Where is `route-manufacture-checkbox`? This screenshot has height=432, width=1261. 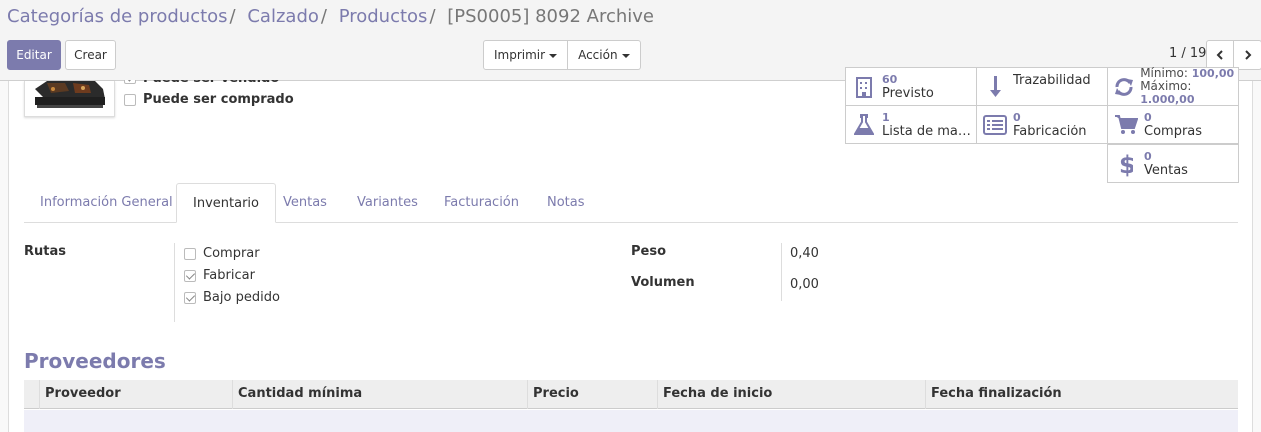 route-manufacture-checkbox is located at coordinates (190, 275).